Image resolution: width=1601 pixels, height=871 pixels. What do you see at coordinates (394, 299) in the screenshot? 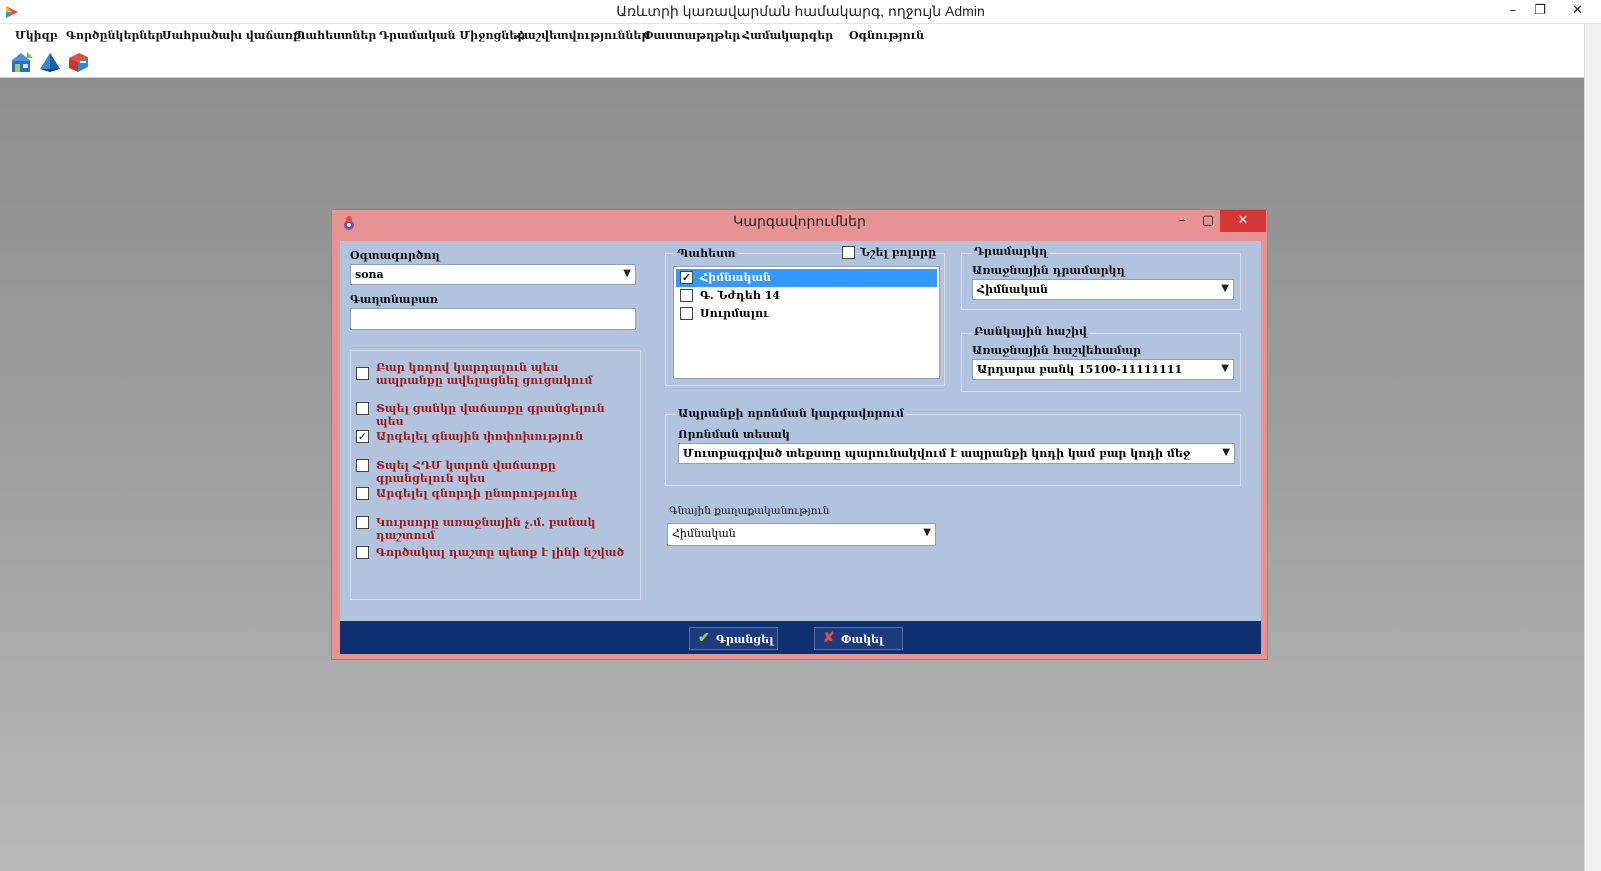
I see `password-label: Գաղտնաբառ` at bounding box center [394, 299].